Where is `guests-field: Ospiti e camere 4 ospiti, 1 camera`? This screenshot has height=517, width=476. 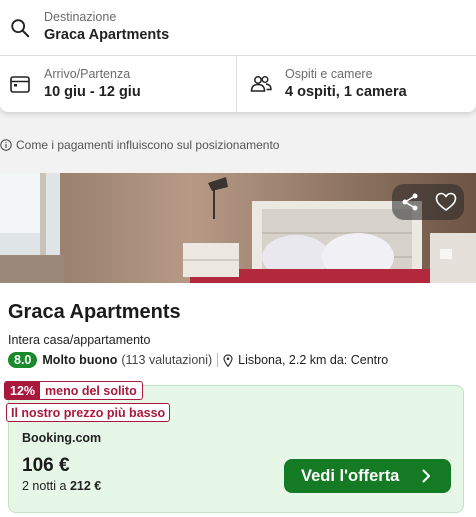
guests-field: Ospiti e camere 4 ospiti, 1 camera is located at coordinates (356, 84).